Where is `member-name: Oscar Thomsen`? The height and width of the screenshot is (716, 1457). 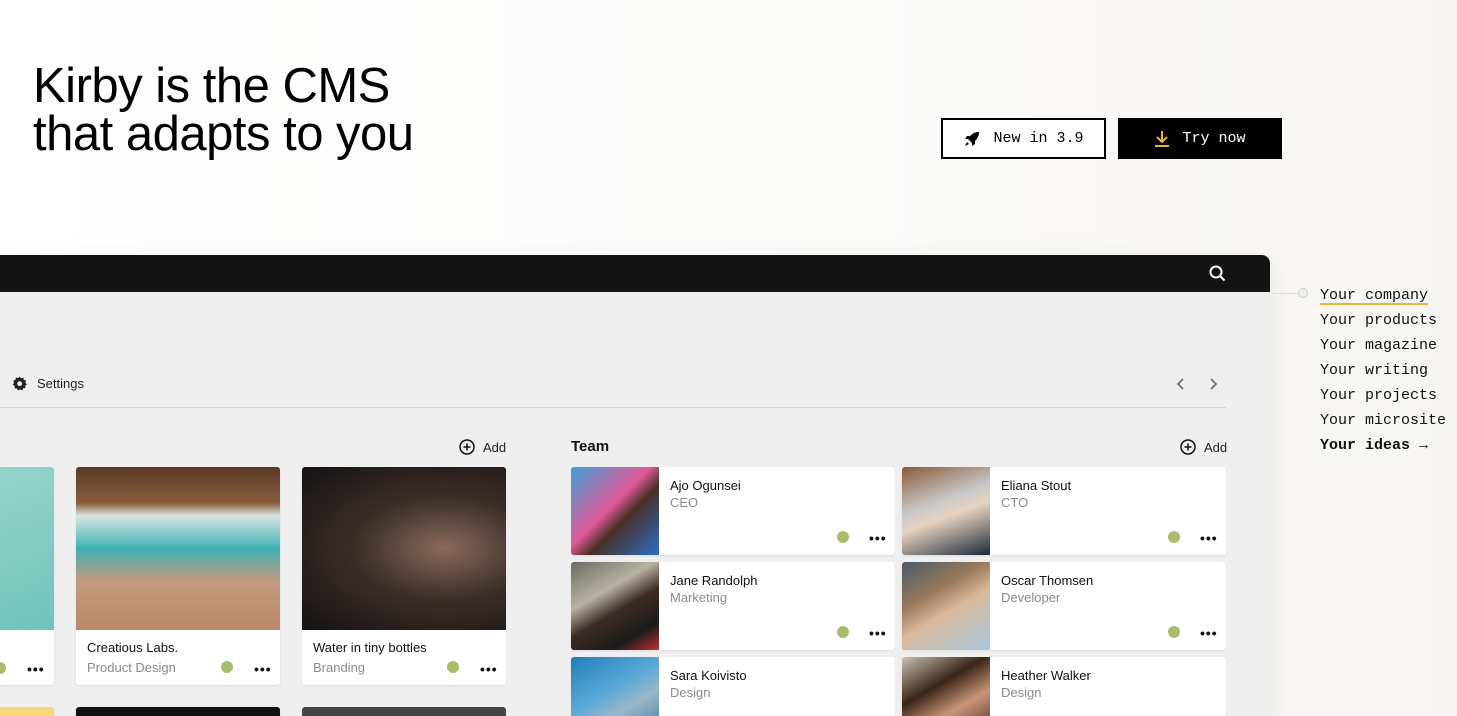
member-name: Oscar Thomsen is located at coordinates (1047, 580).